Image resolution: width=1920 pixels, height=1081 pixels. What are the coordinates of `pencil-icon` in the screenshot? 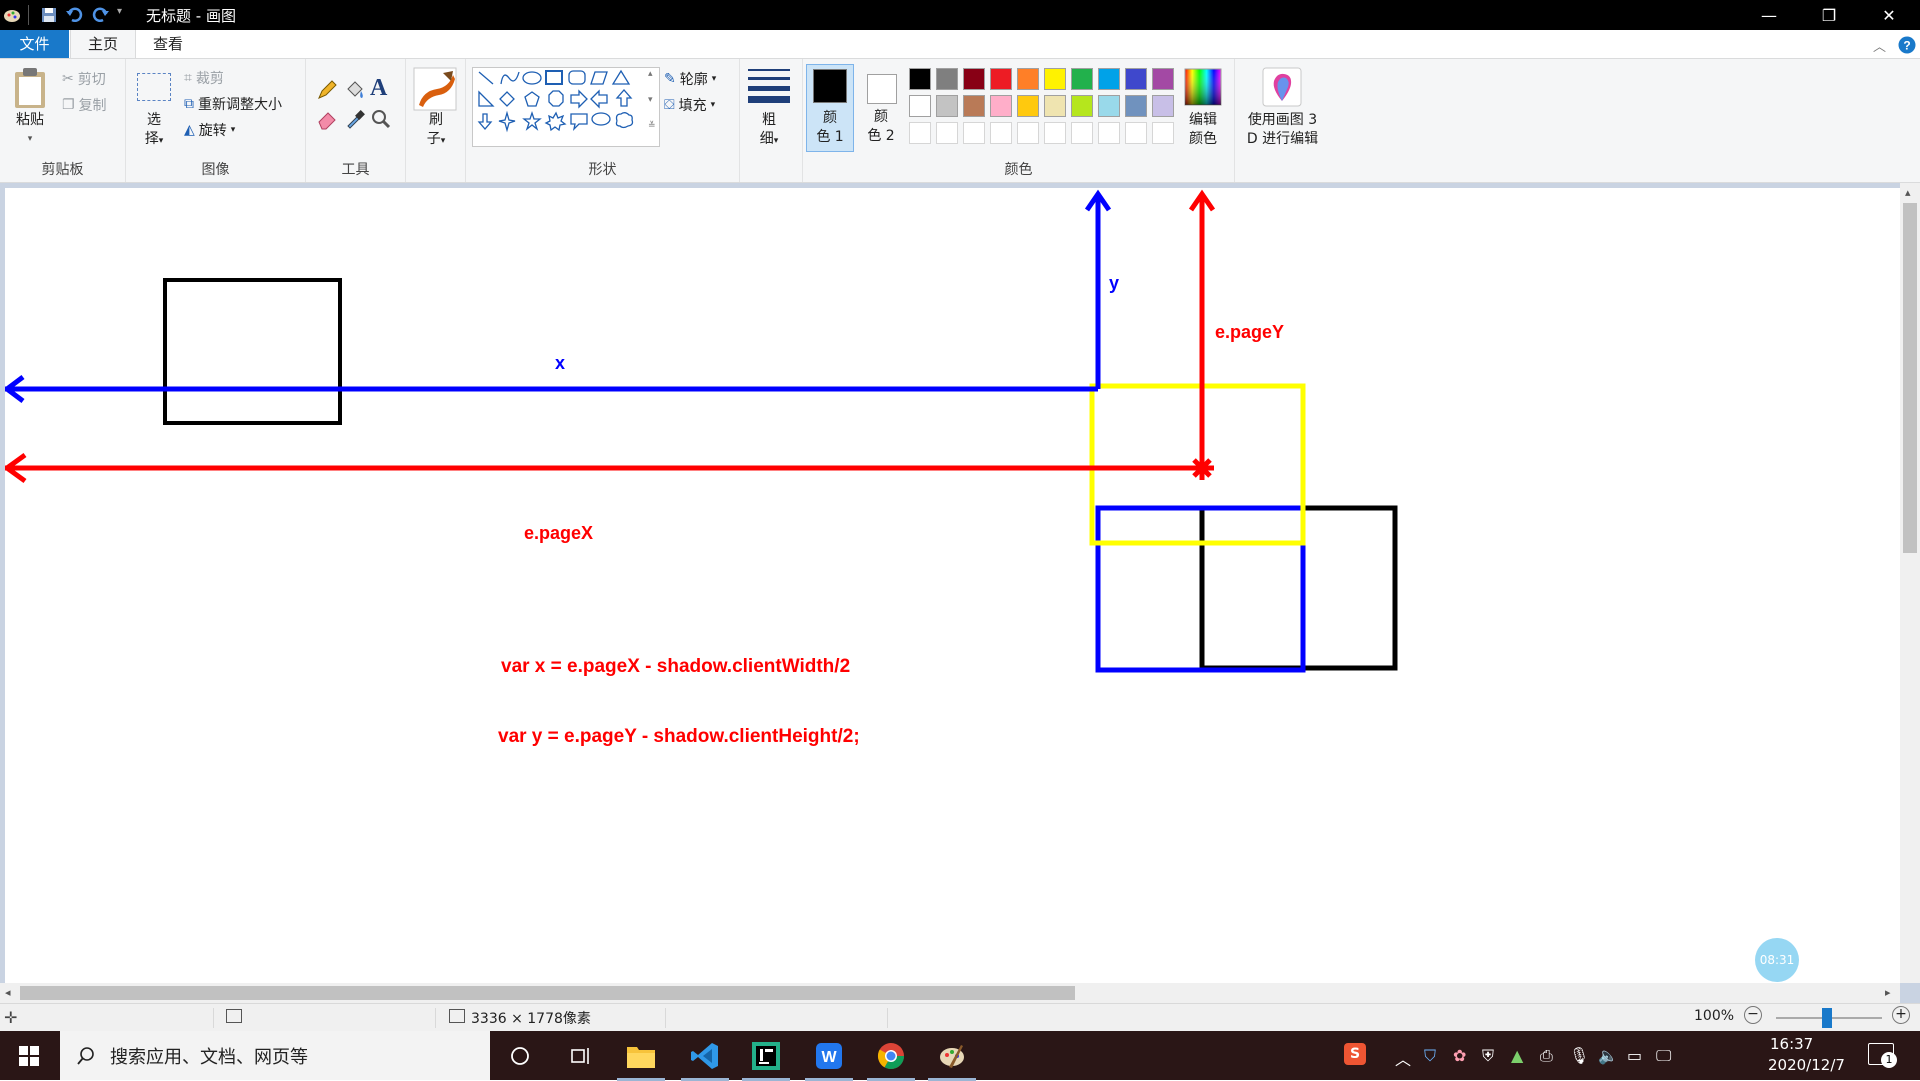 It's located at (327, 90).